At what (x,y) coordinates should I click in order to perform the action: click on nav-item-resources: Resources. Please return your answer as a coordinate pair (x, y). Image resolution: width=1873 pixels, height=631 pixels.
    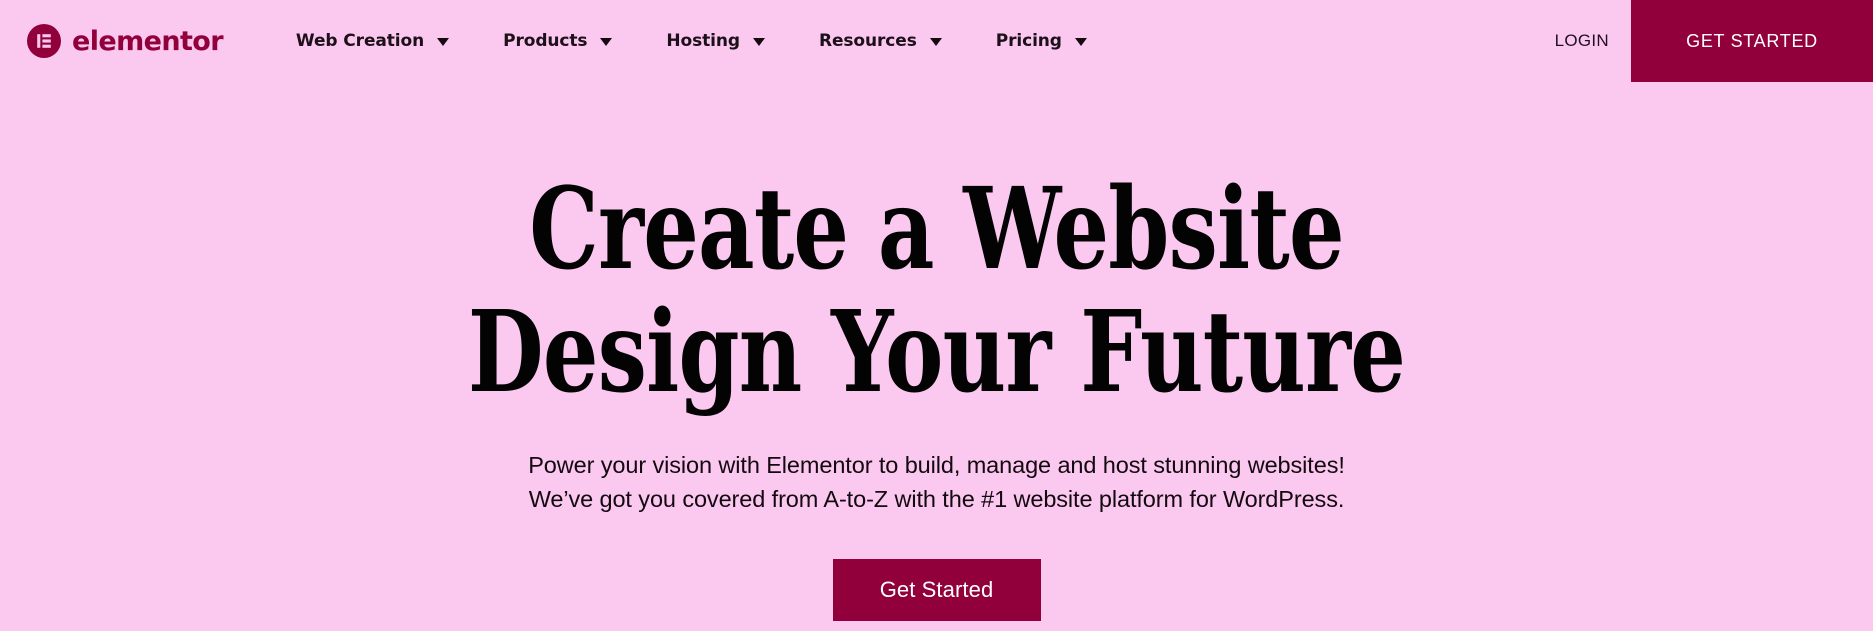
    Looking at the image, I should click on (880, 41).